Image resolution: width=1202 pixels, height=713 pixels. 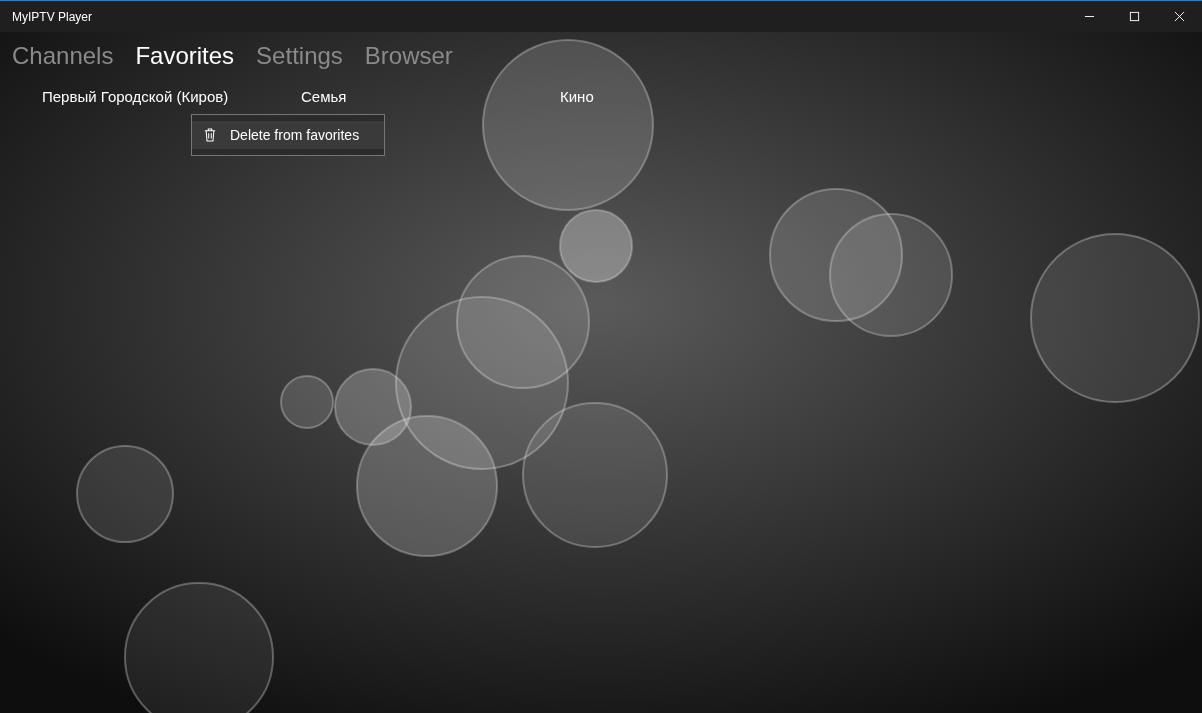 I want to click on menu-item: Delete from favorites, so click(x=288, y=135).